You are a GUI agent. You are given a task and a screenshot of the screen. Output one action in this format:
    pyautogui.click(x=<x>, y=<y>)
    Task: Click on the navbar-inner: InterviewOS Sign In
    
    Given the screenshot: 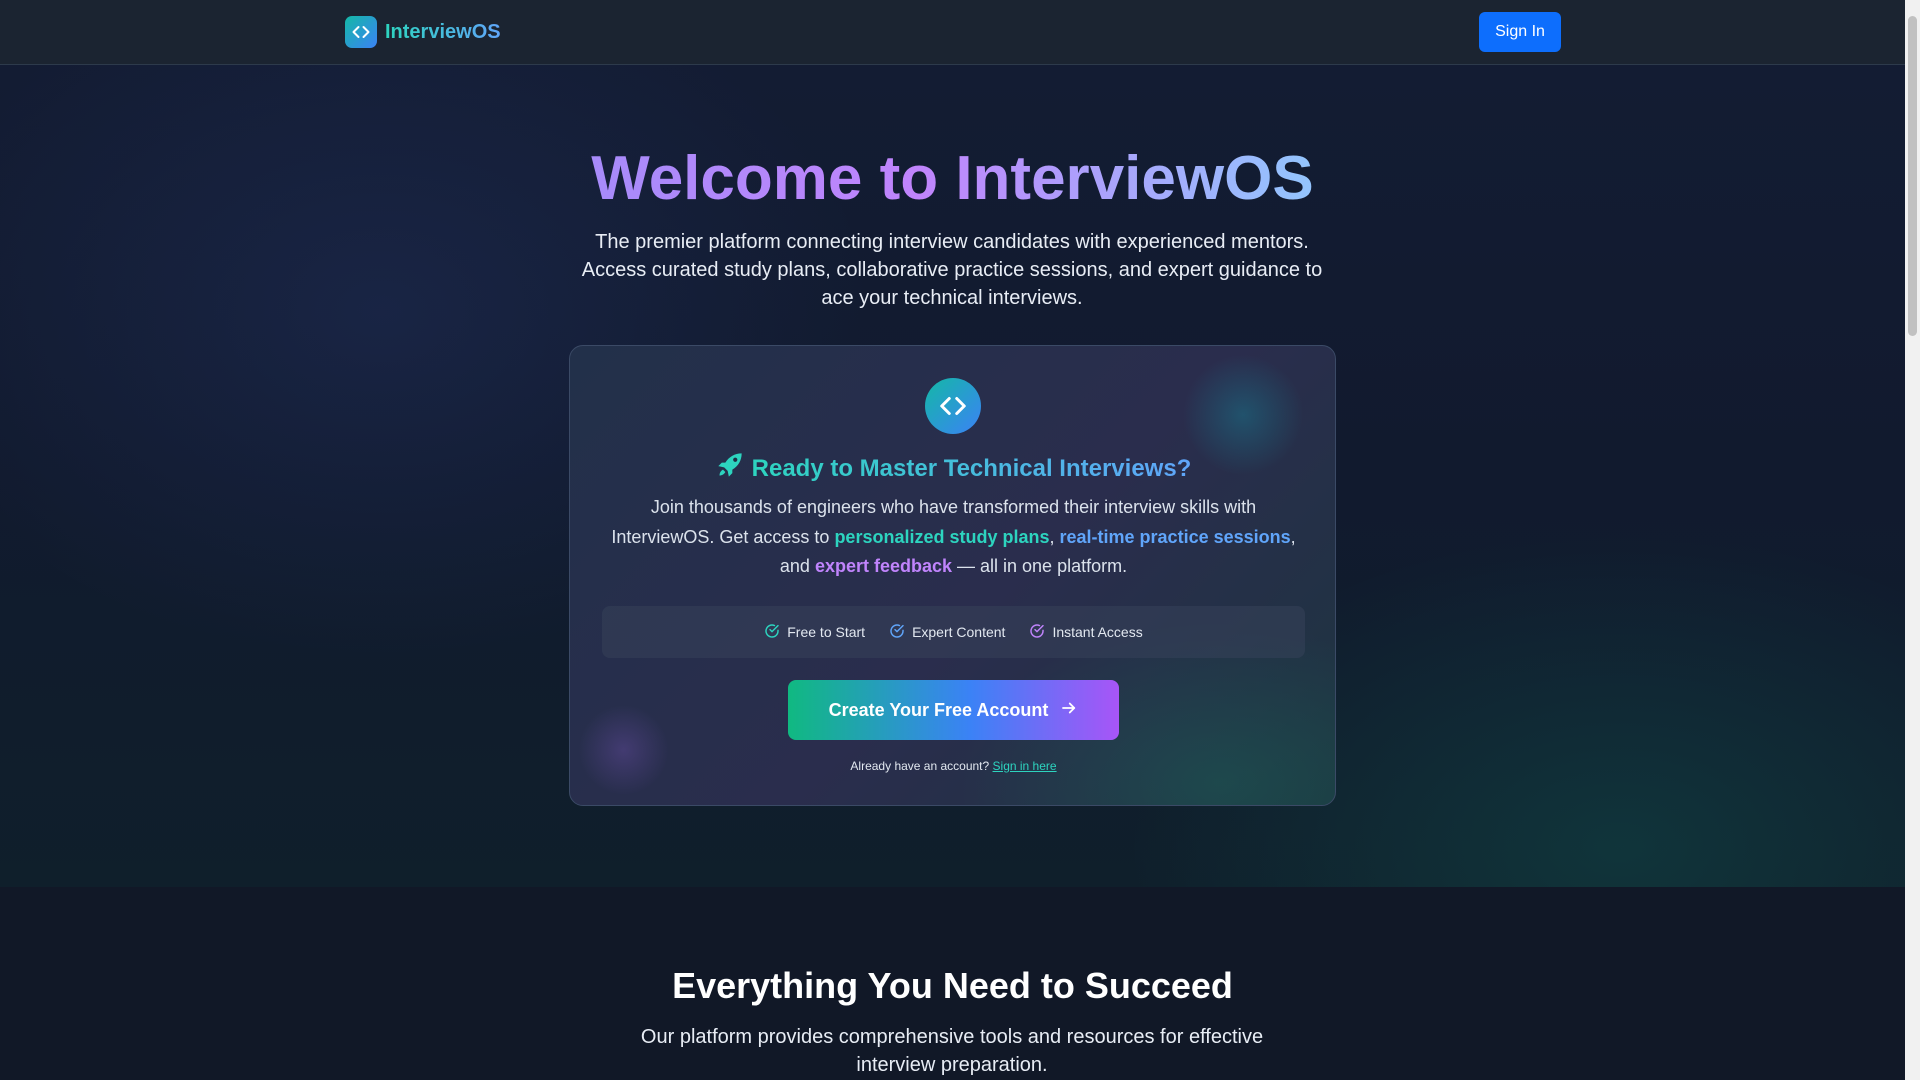 What is the action you would take?
    pyautogui.click(x=953, y=32)
    